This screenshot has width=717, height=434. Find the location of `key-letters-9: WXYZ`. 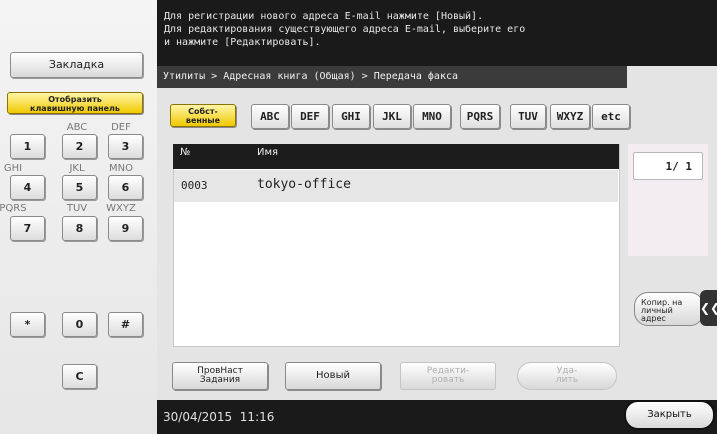

key-letters-9: WXYZ is located at coordinates (121, 208).